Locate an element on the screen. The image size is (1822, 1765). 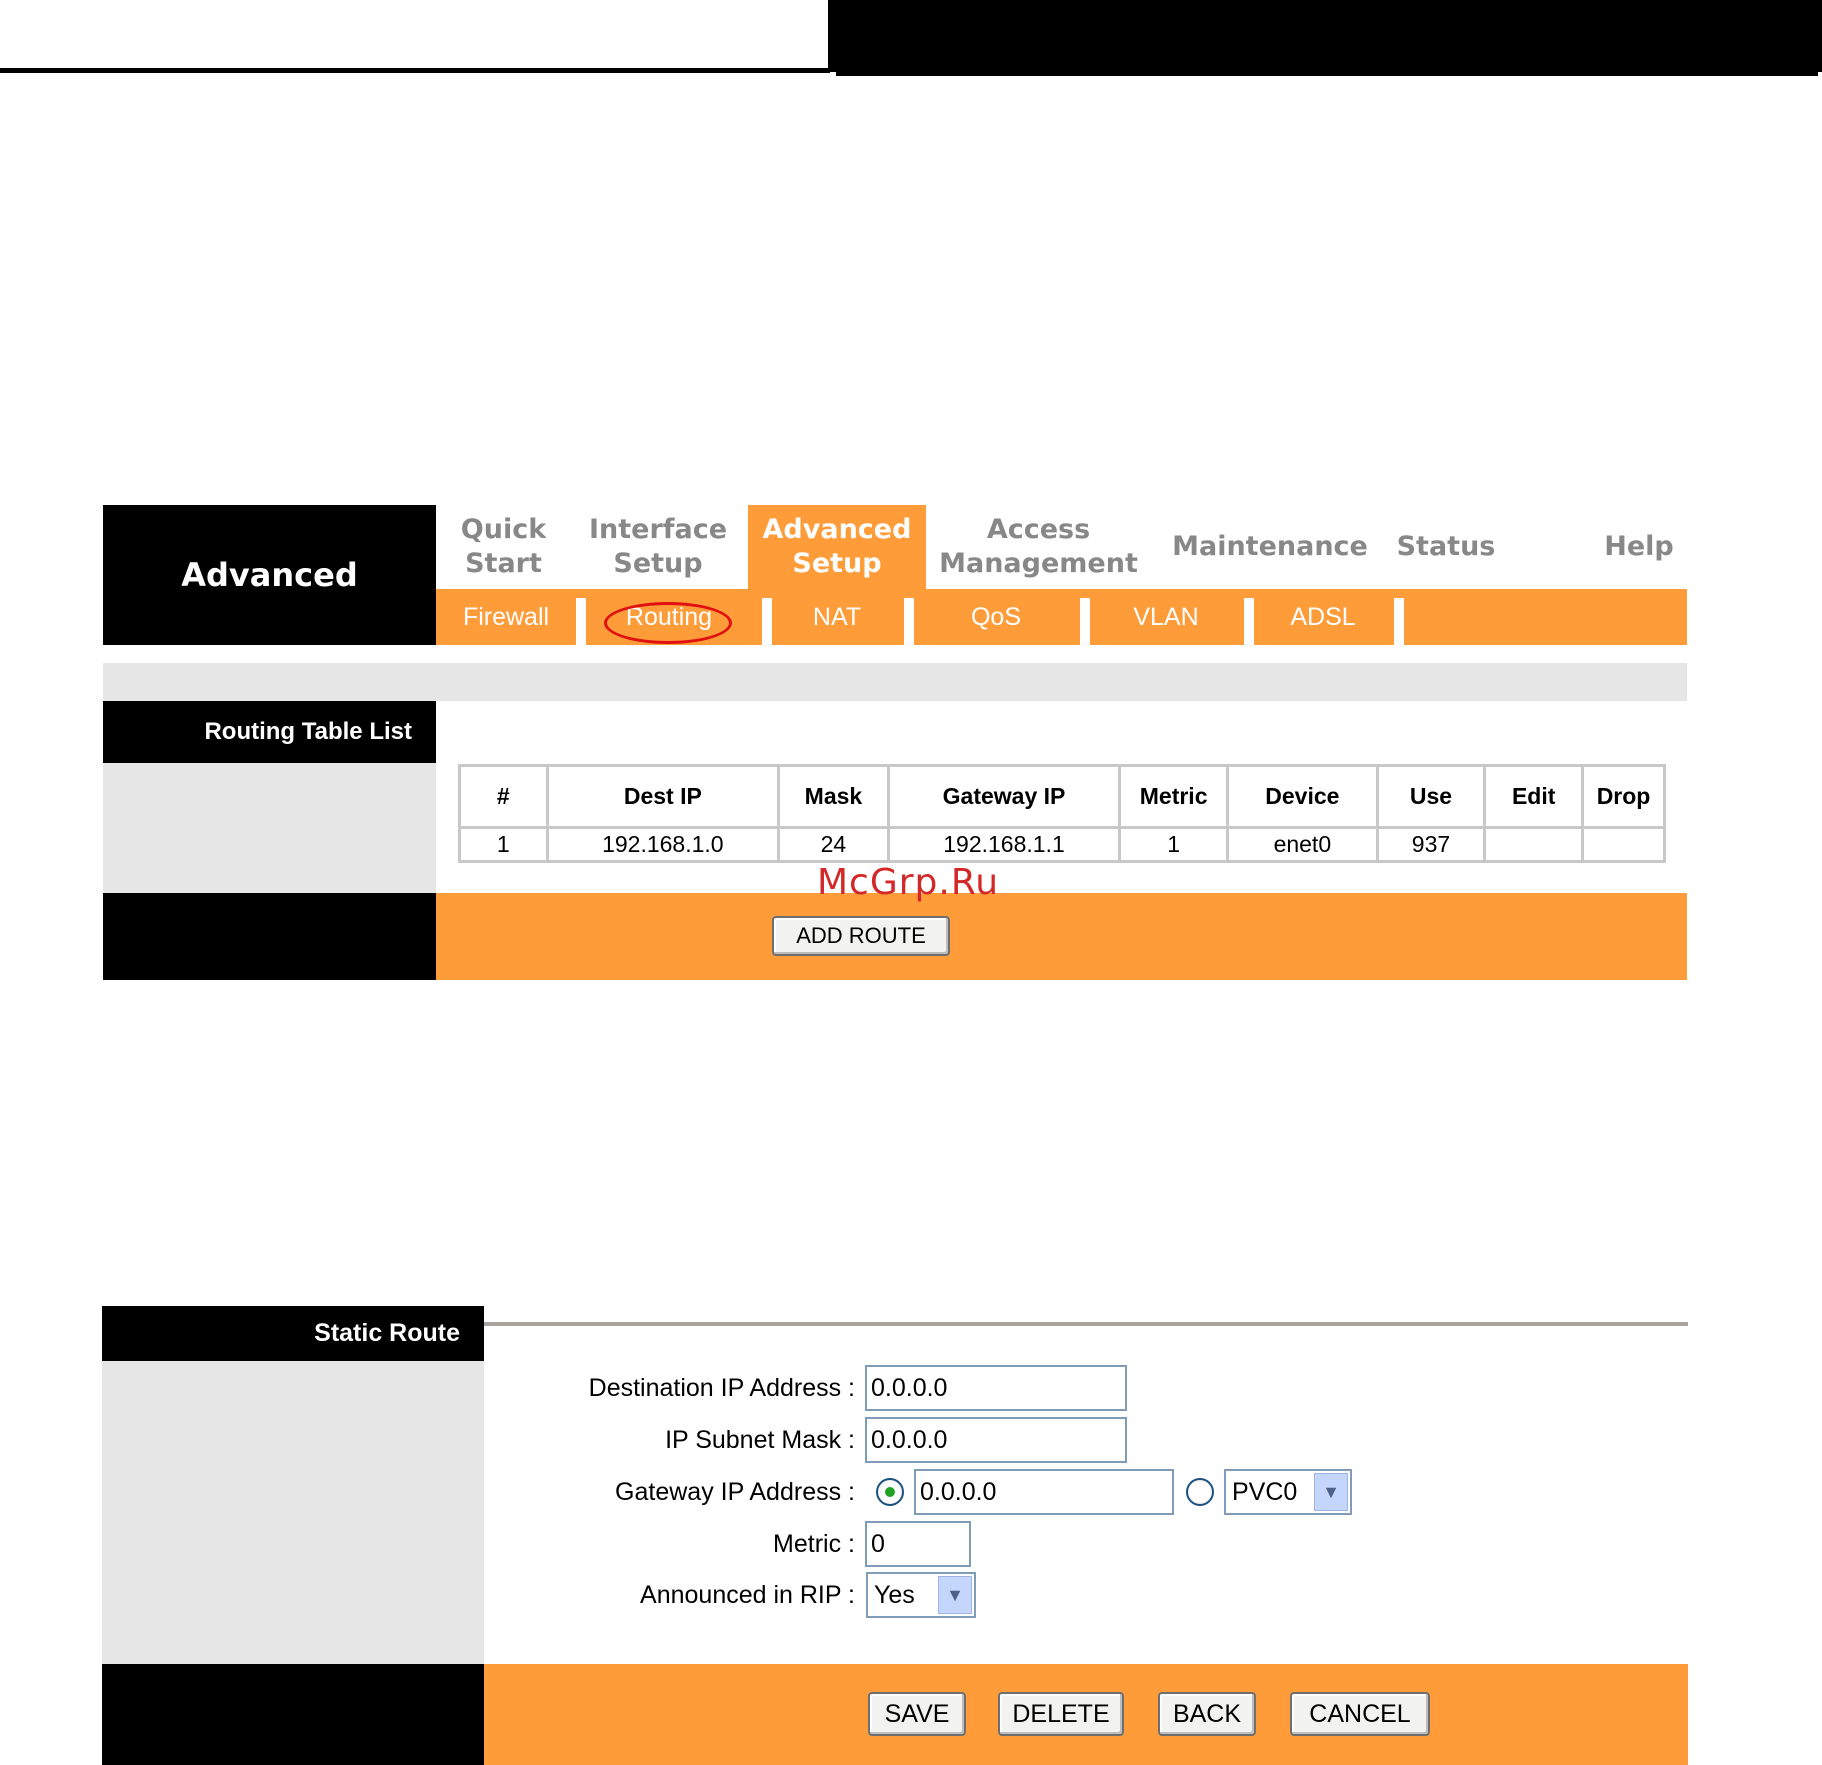
subnav-qos: QoS is located at coordinates (996, 617).